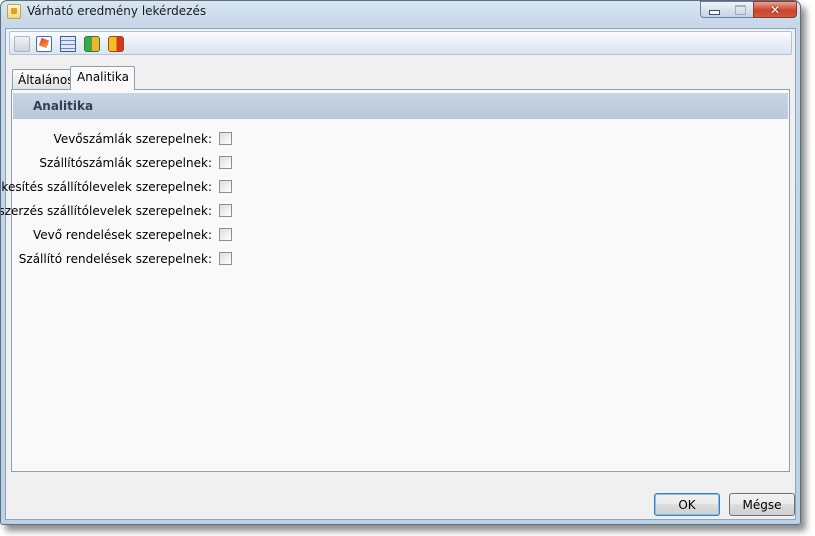  I want to click on document-yellow-icon, so click(14, 11).